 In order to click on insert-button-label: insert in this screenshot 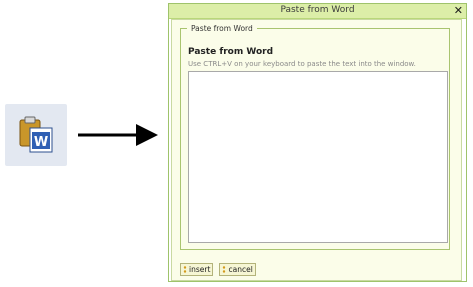, I will do `click(200, 269)`.